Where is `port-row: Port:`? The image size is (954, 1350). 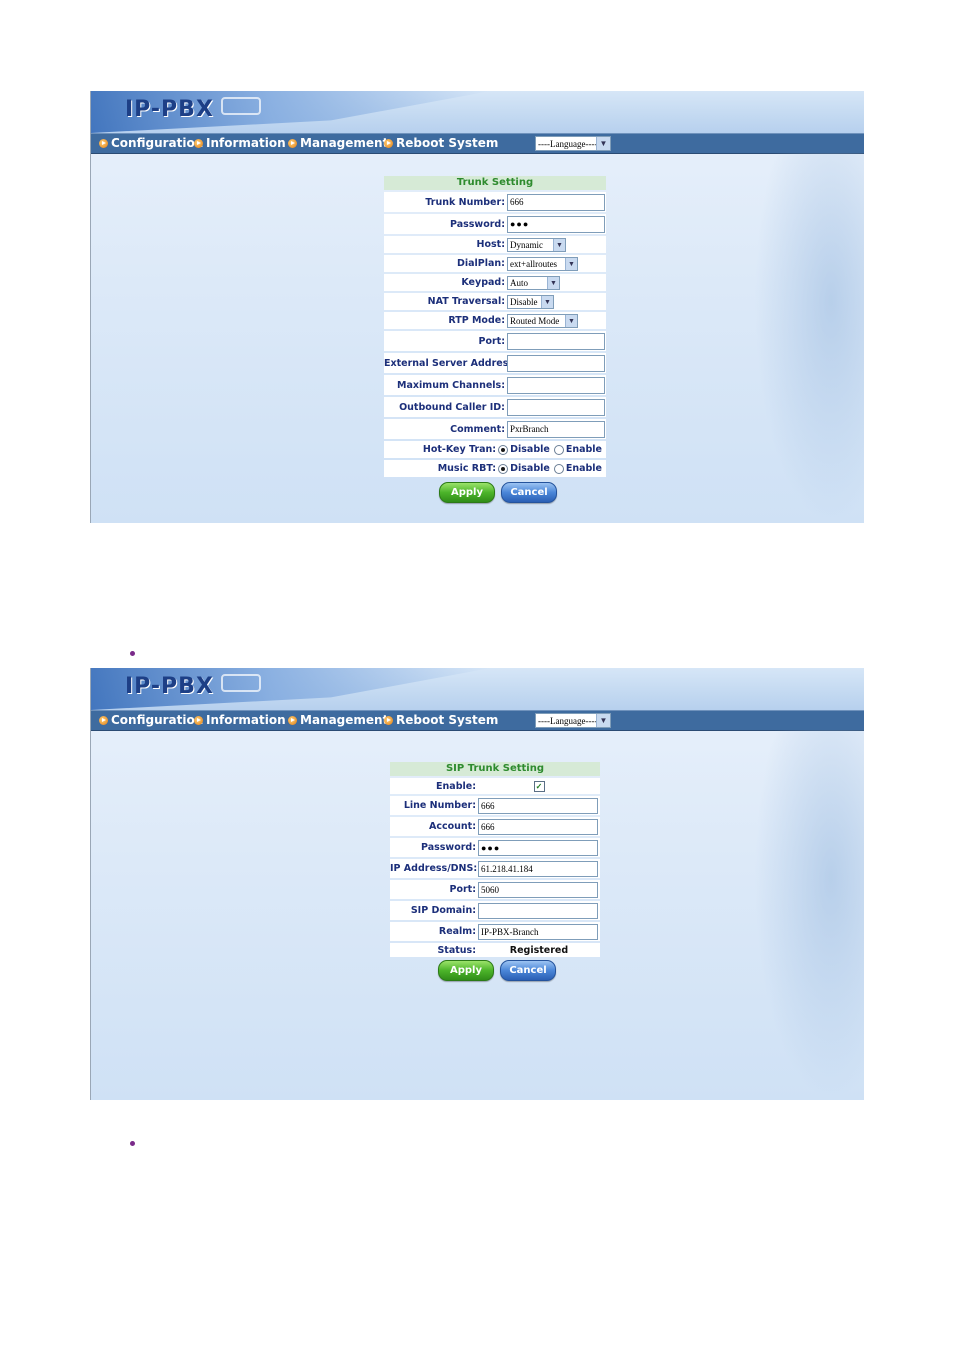 port-row: Port: is located at coordinates (495, 341).